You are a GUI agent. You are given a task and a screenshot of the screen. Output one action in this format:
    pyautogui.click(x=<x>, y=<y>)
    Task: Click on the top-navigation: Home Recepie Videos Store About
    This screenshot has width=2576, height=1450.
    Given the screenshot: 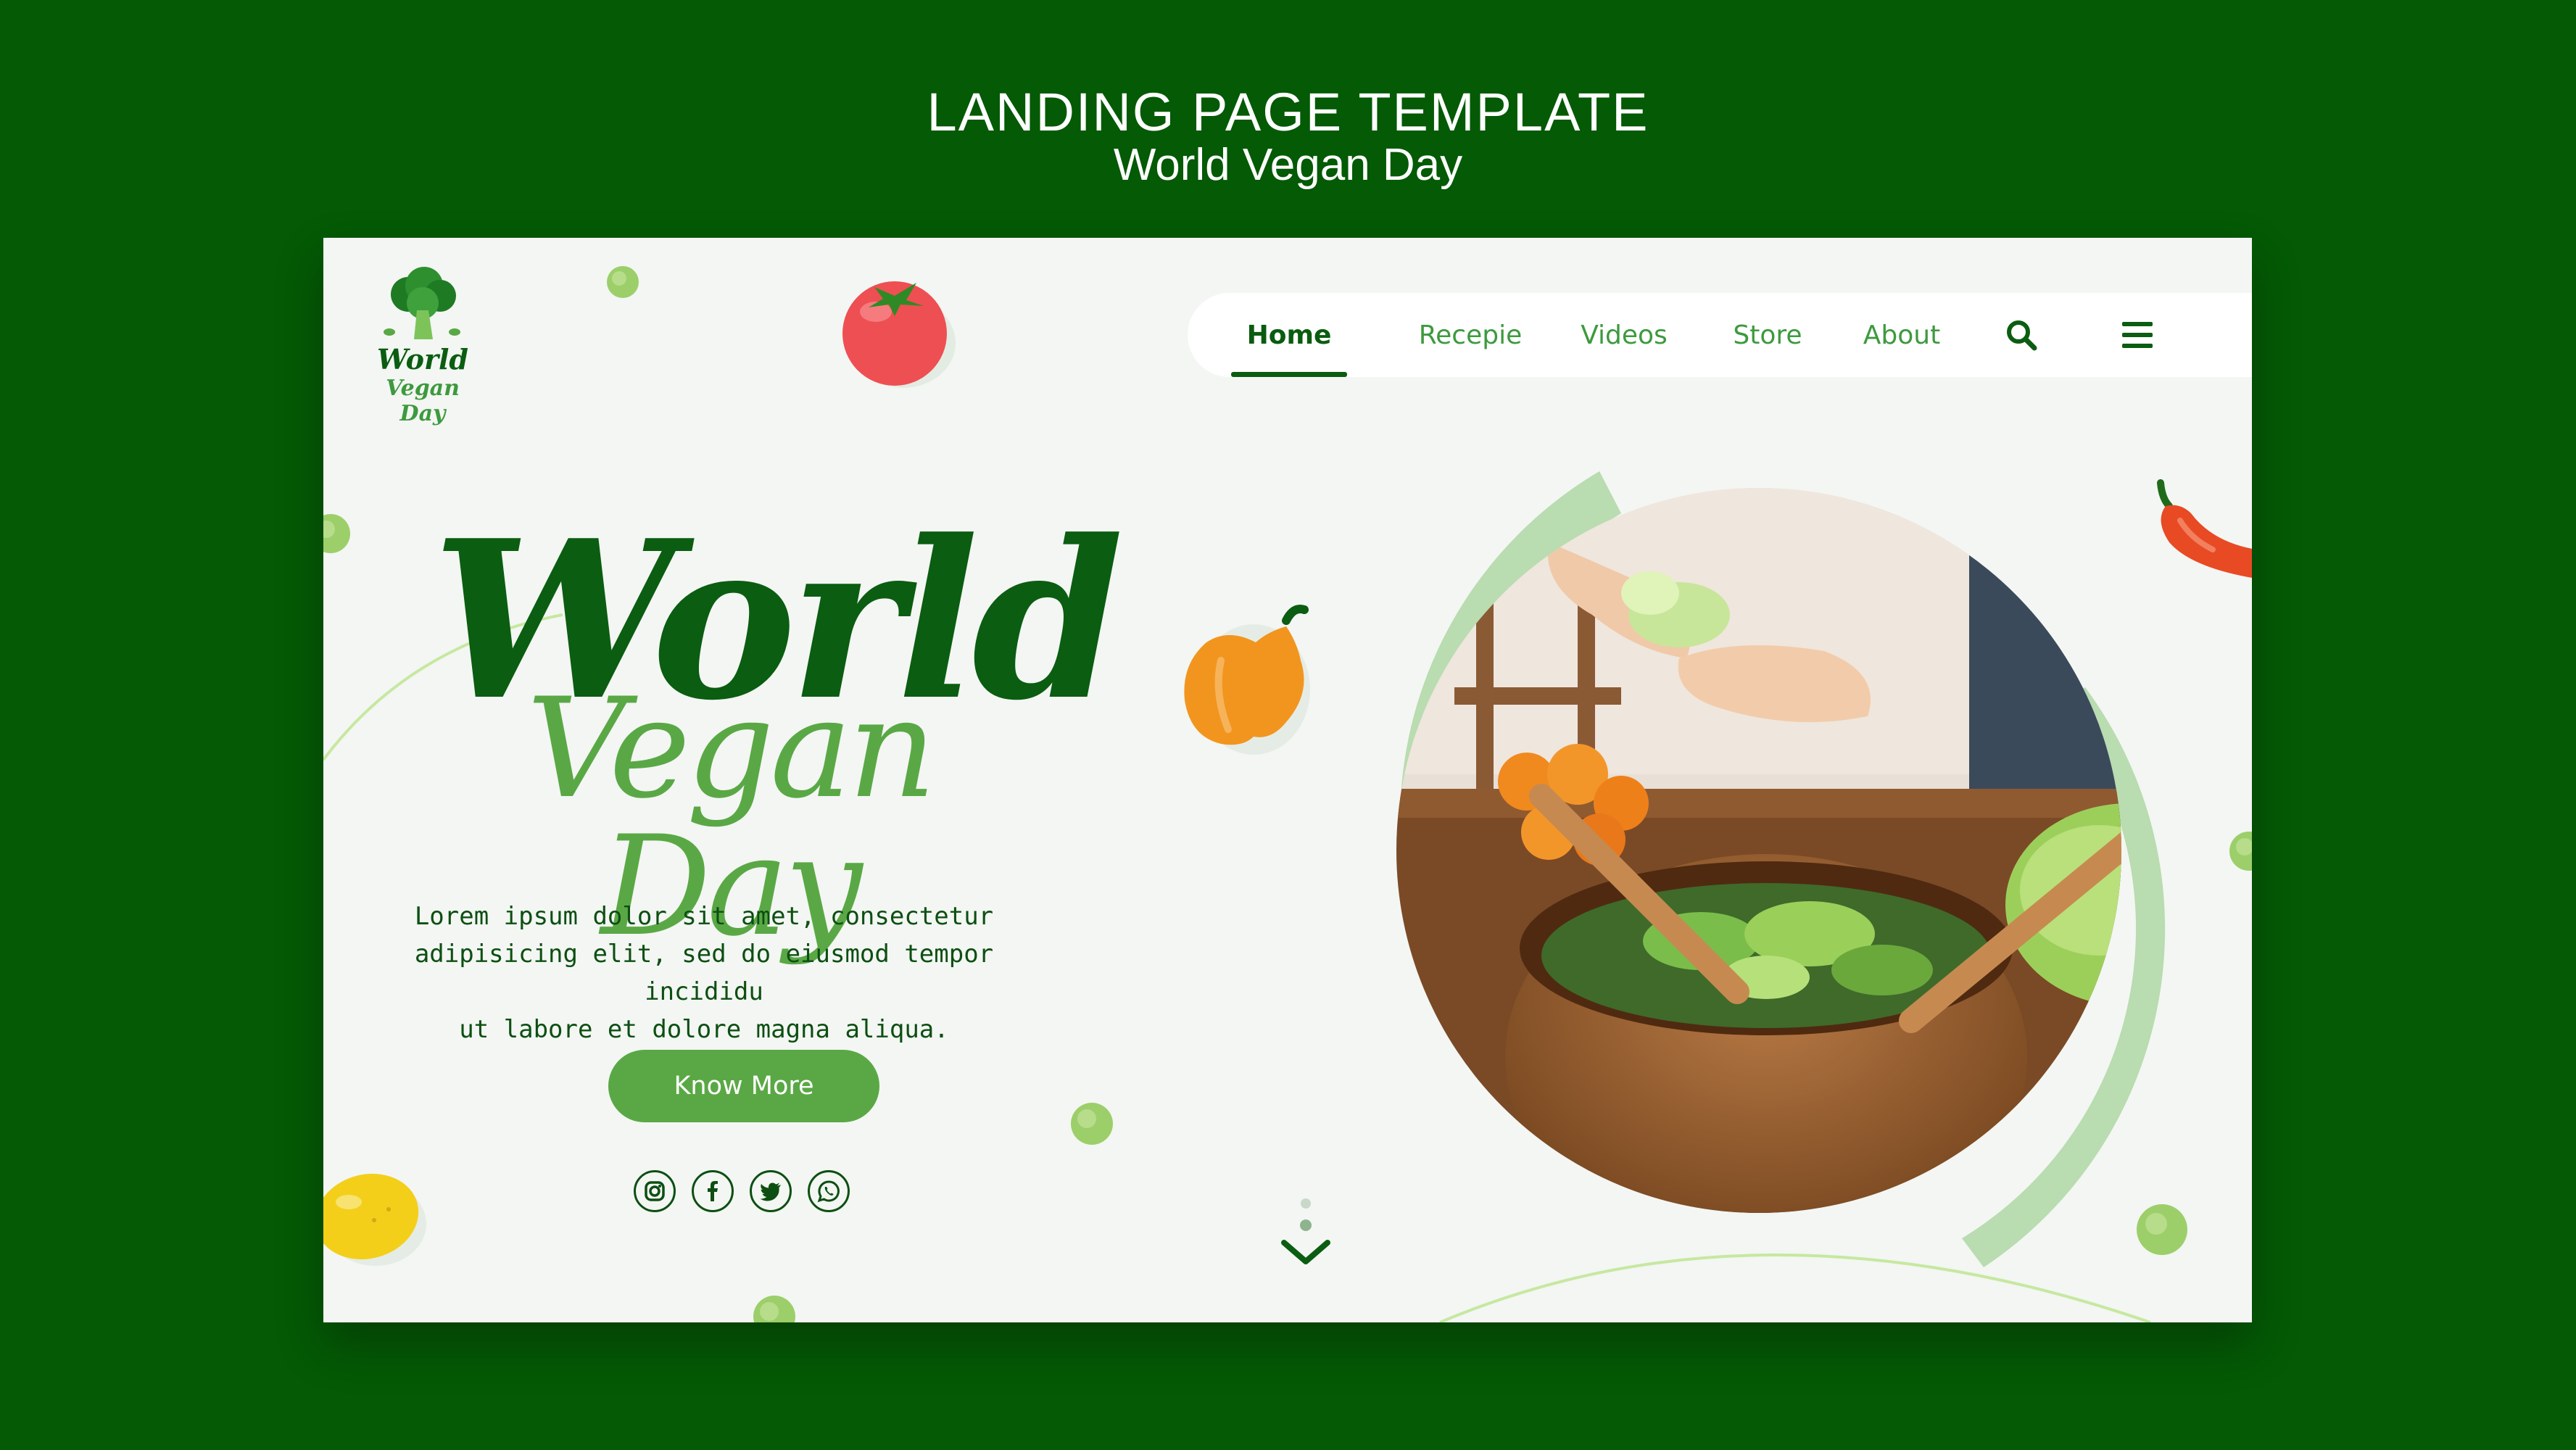 What is the action you would take?
    pyautogui.click(x=1720, y=335)
    